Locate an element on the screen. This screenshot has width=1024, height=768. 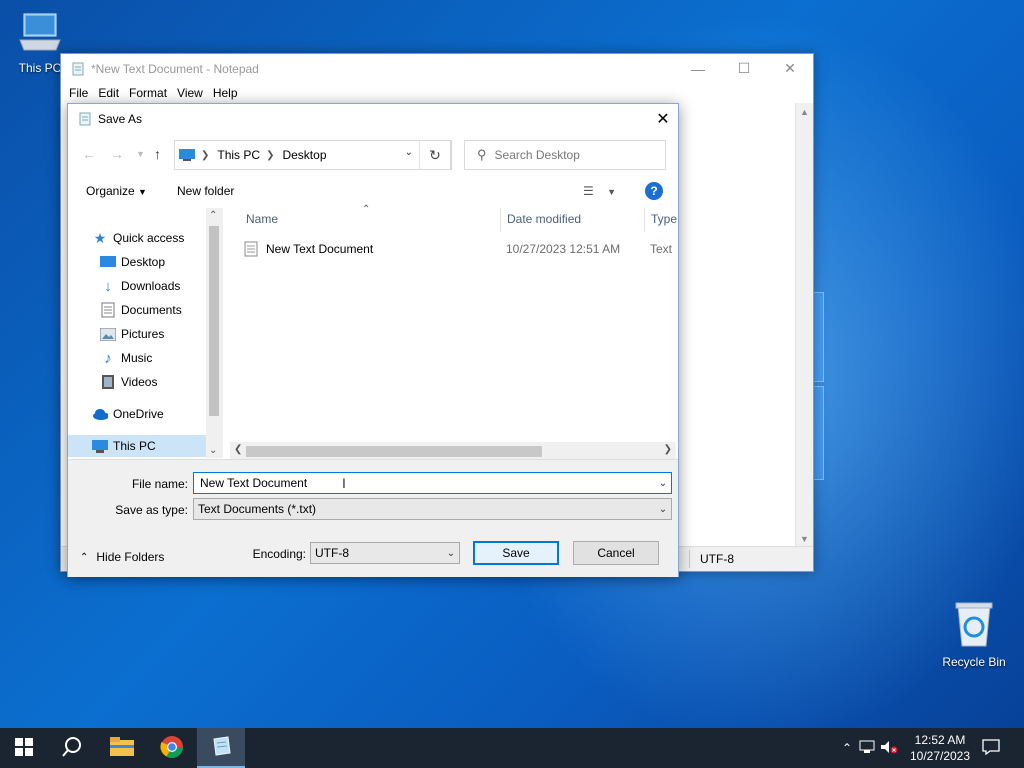
desktop-icon-recycle-bin: Recycle Bin is located at coordinates (974, 634).